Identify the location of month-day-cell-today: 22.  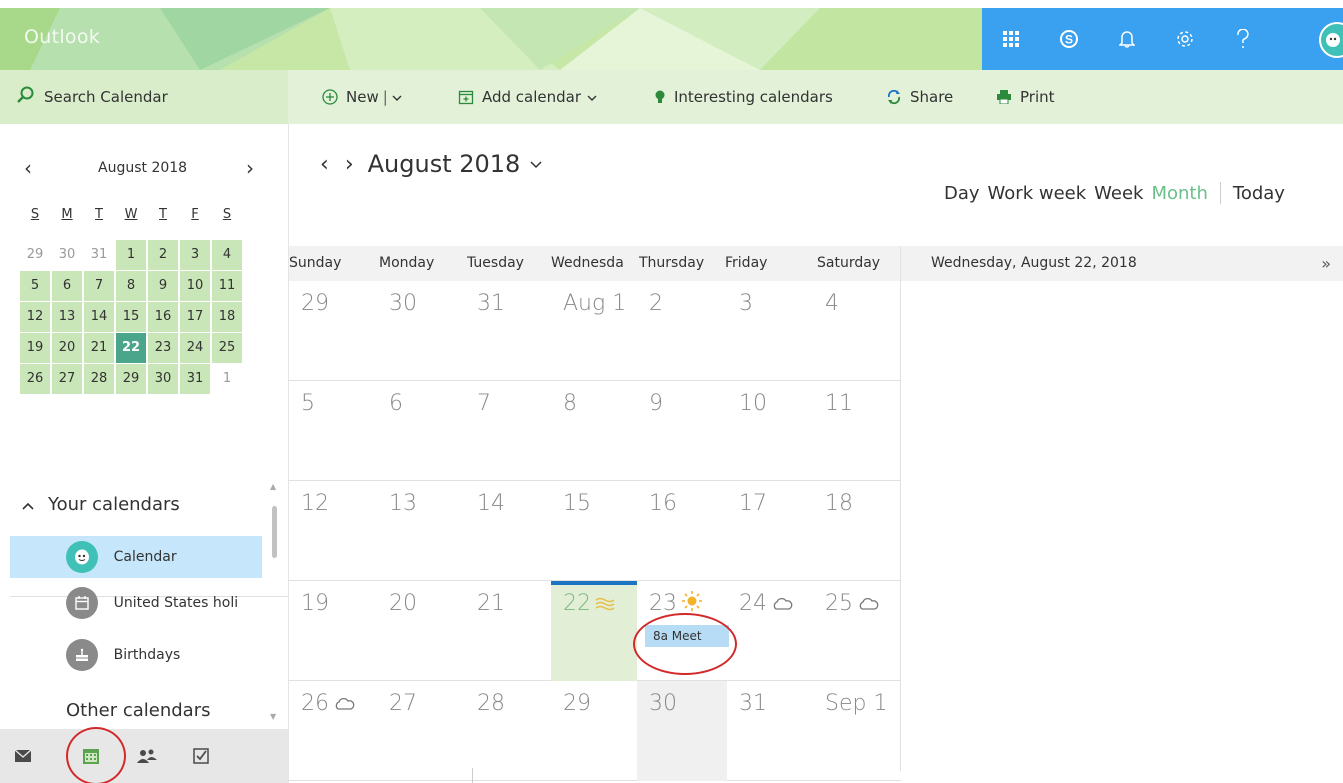
(594, 631).